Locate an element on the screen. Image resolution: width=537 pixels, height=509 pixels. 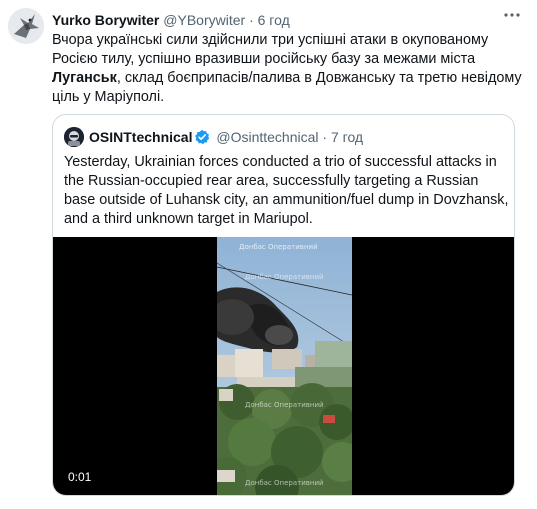
video-watermark-top: Донбас Оперативний is located at coordinates (278, 247).